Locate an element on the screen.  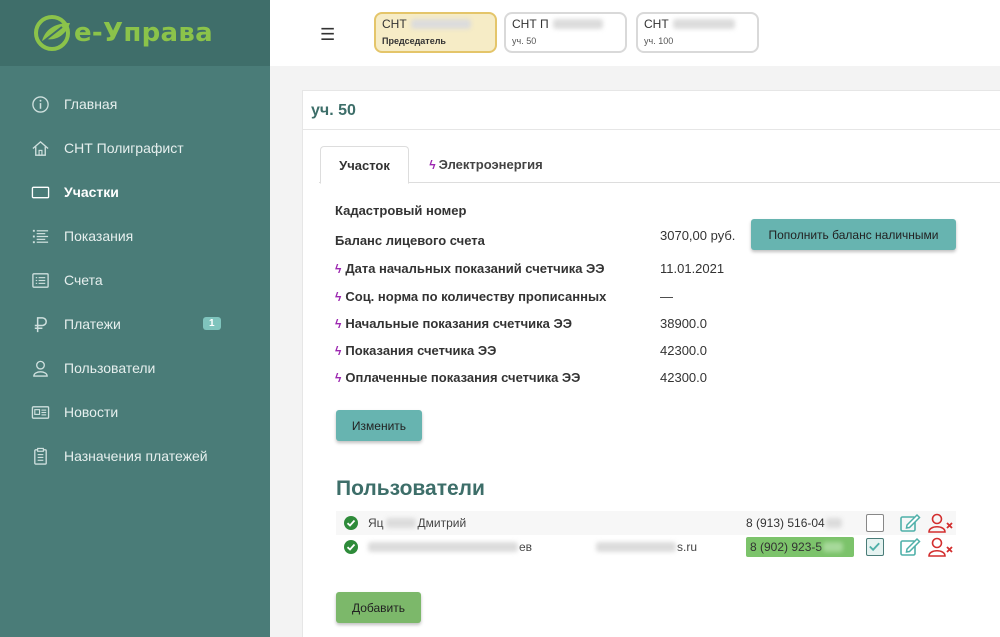
user-phone: 8 (913) 516-04 is located at coordinates (794, 523).